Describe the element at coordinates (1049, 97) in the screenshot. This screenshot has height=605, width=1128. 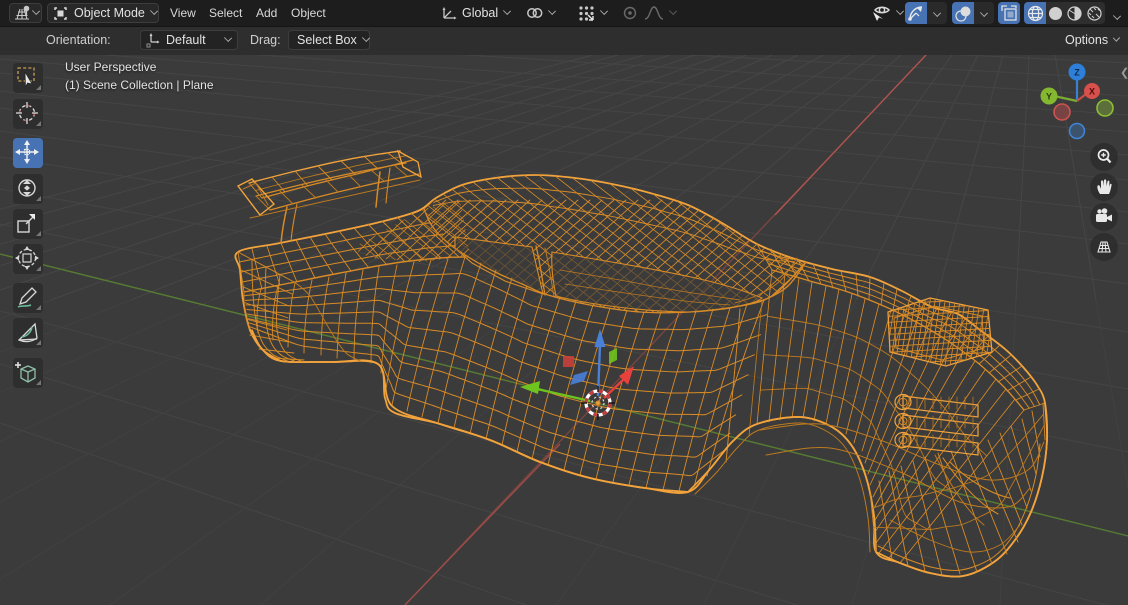
I see `svg-text: Y` at that location.